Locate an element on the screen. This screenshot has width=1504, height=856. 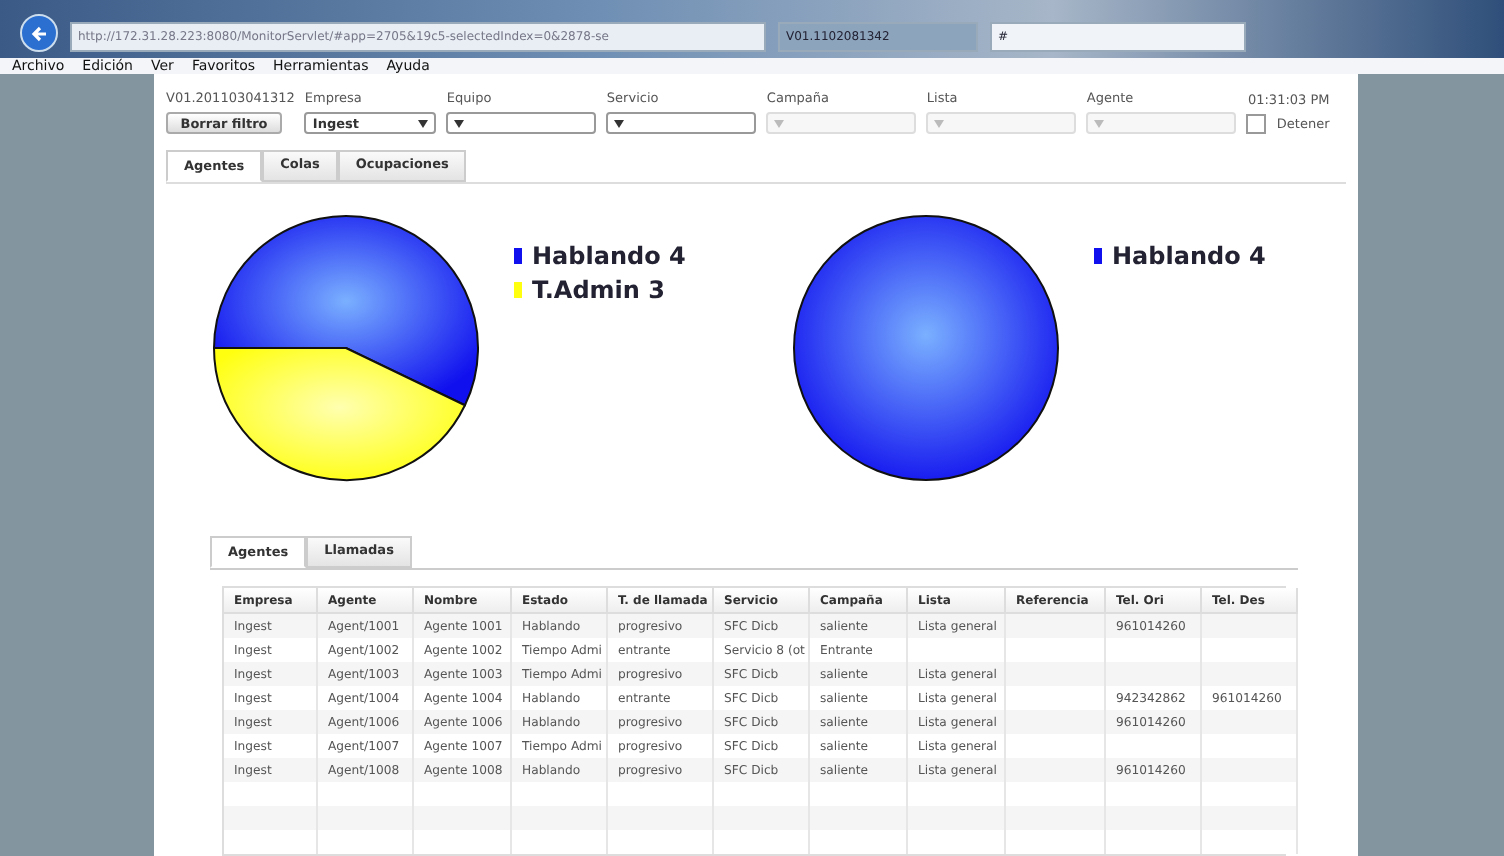
legend-label: T.Admin 3 is located at coordinates (598, 290).